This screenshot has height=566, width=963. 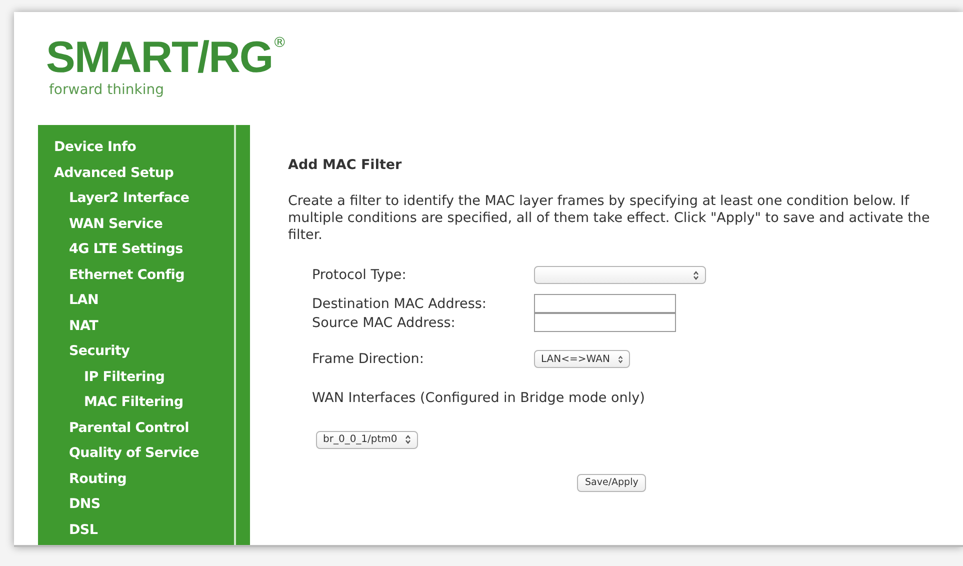 I want to click on sidebar-item: LAN, so click(x=152, y=301).